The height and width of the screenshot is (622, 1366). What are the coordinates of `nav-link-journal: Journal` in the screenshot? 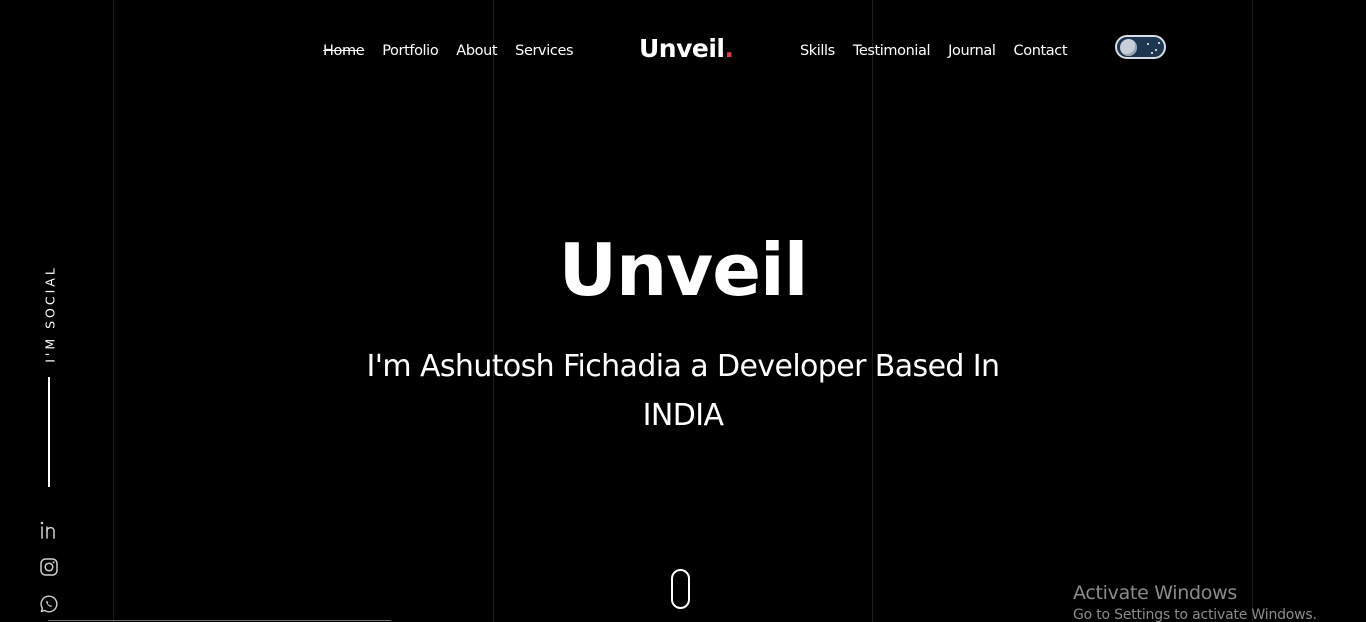 It's located at (972, 51).